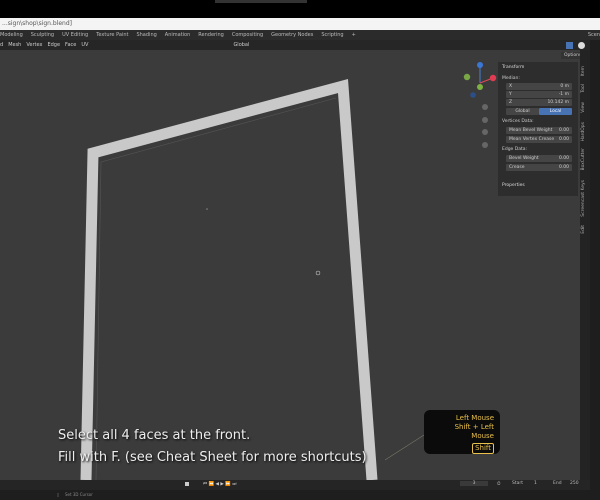 The width and height of the screenshot is (600, 500). I want to click on add-workspace-button: +, so click(354, 35).